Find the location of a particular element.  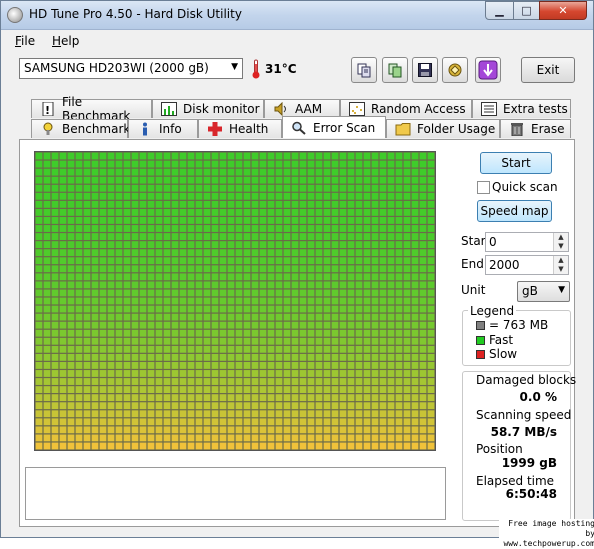

end-field: 2000 ▲ ▼ is located at coordinates (527, 265).